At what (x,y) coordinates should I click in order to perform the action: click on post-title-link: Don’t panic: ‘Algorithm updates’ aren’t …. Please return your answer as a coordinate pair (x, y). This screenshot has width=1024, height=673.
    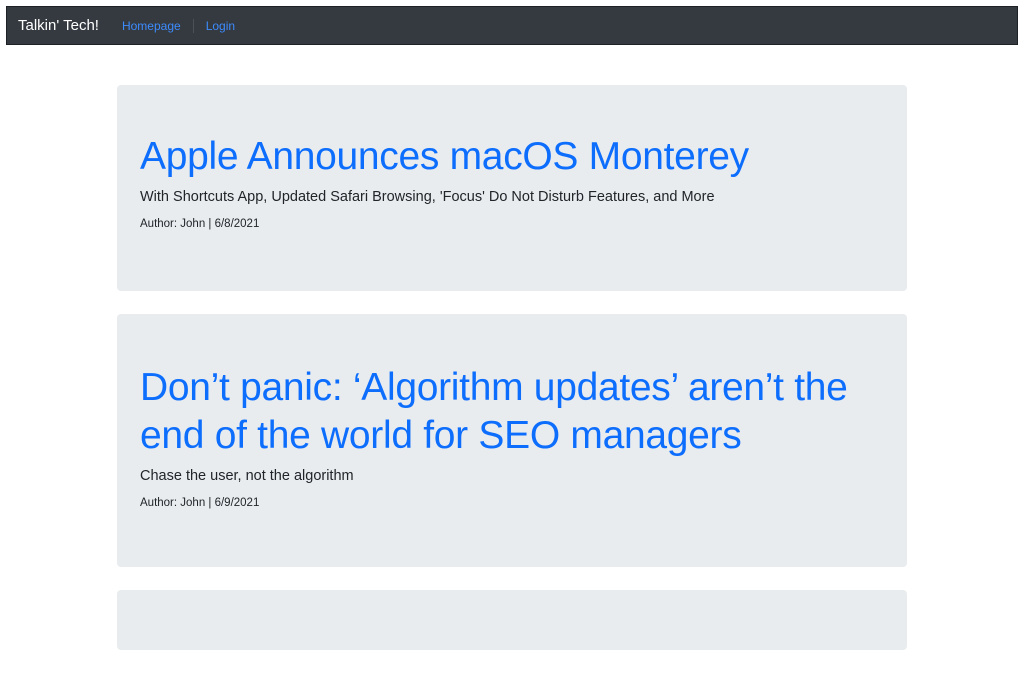
    Looking at the image, I should click on (512, 412).